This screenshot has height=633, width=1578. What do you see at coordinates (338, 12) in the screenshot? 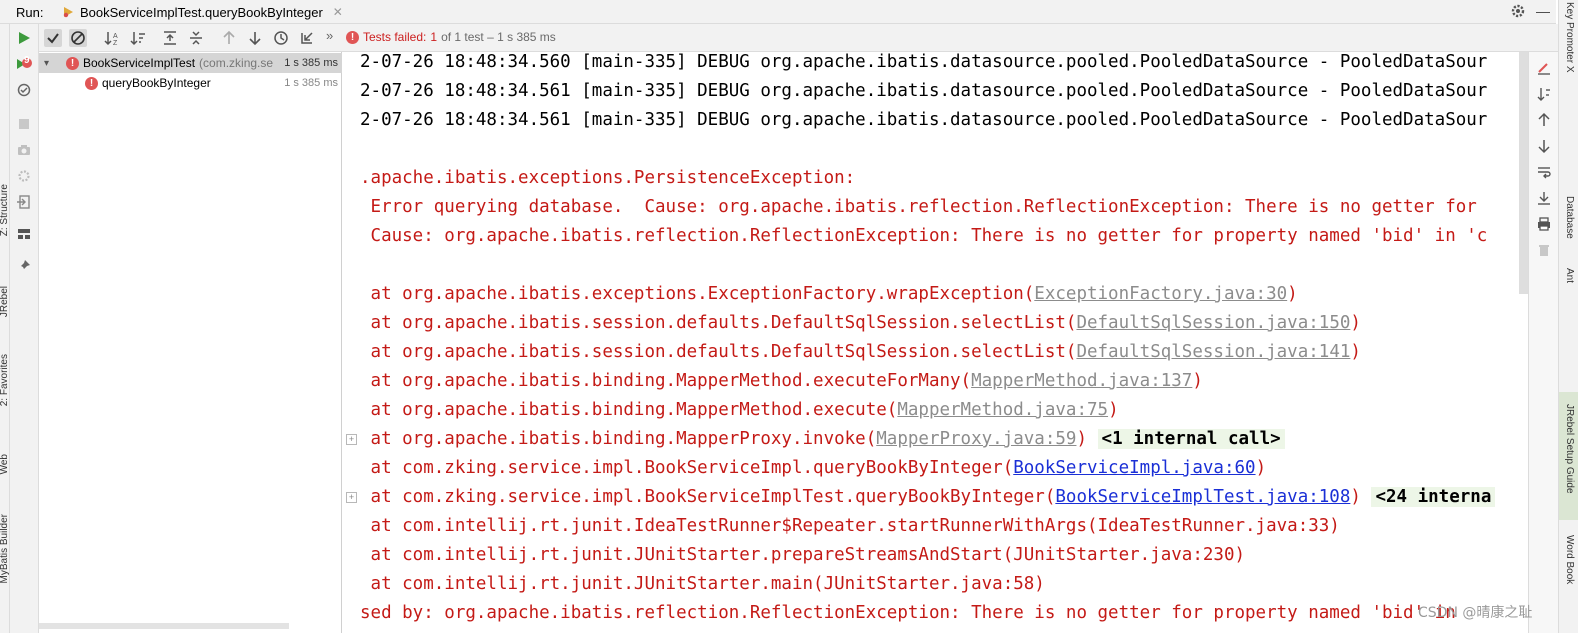
I see `close-tab-icon: ✕` at bounding box center [338, 12].